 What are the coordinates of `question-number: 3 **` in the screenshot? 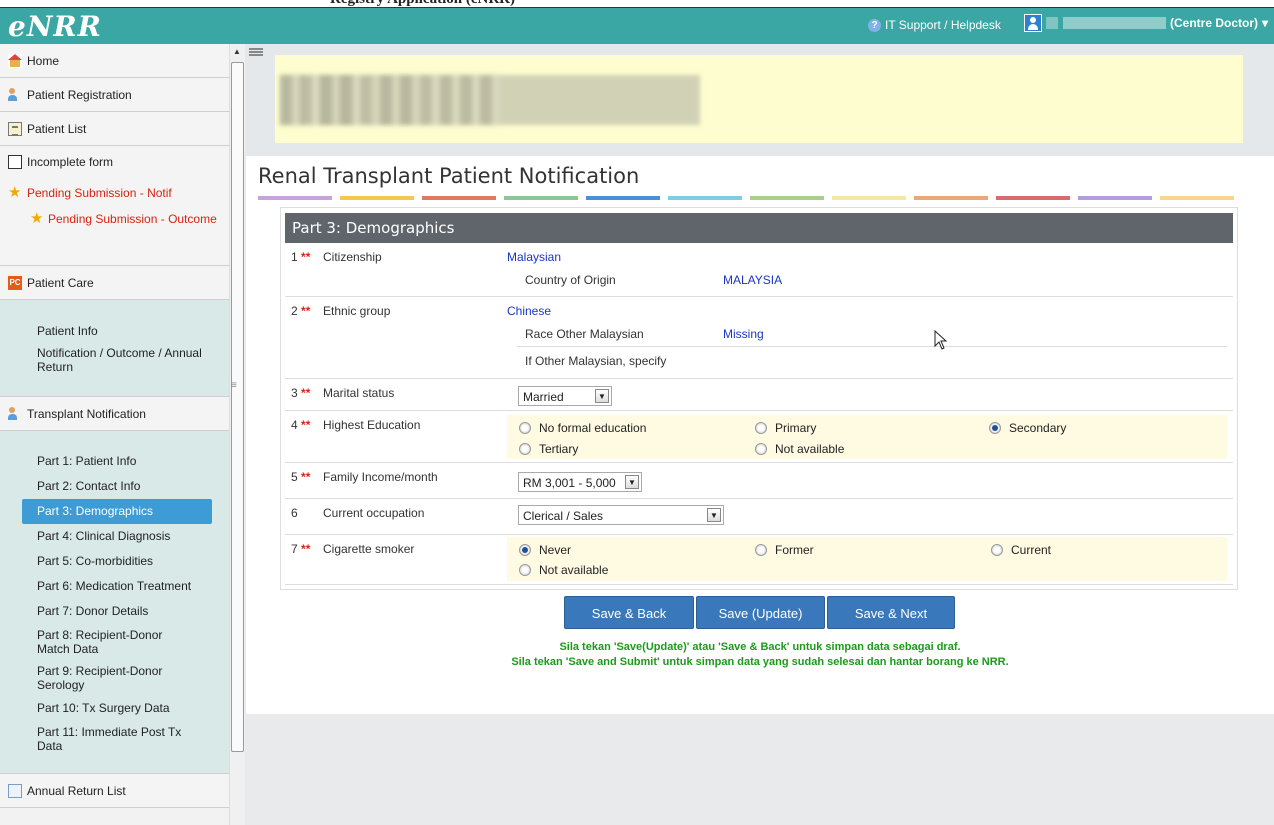 It's located at (301, 393).